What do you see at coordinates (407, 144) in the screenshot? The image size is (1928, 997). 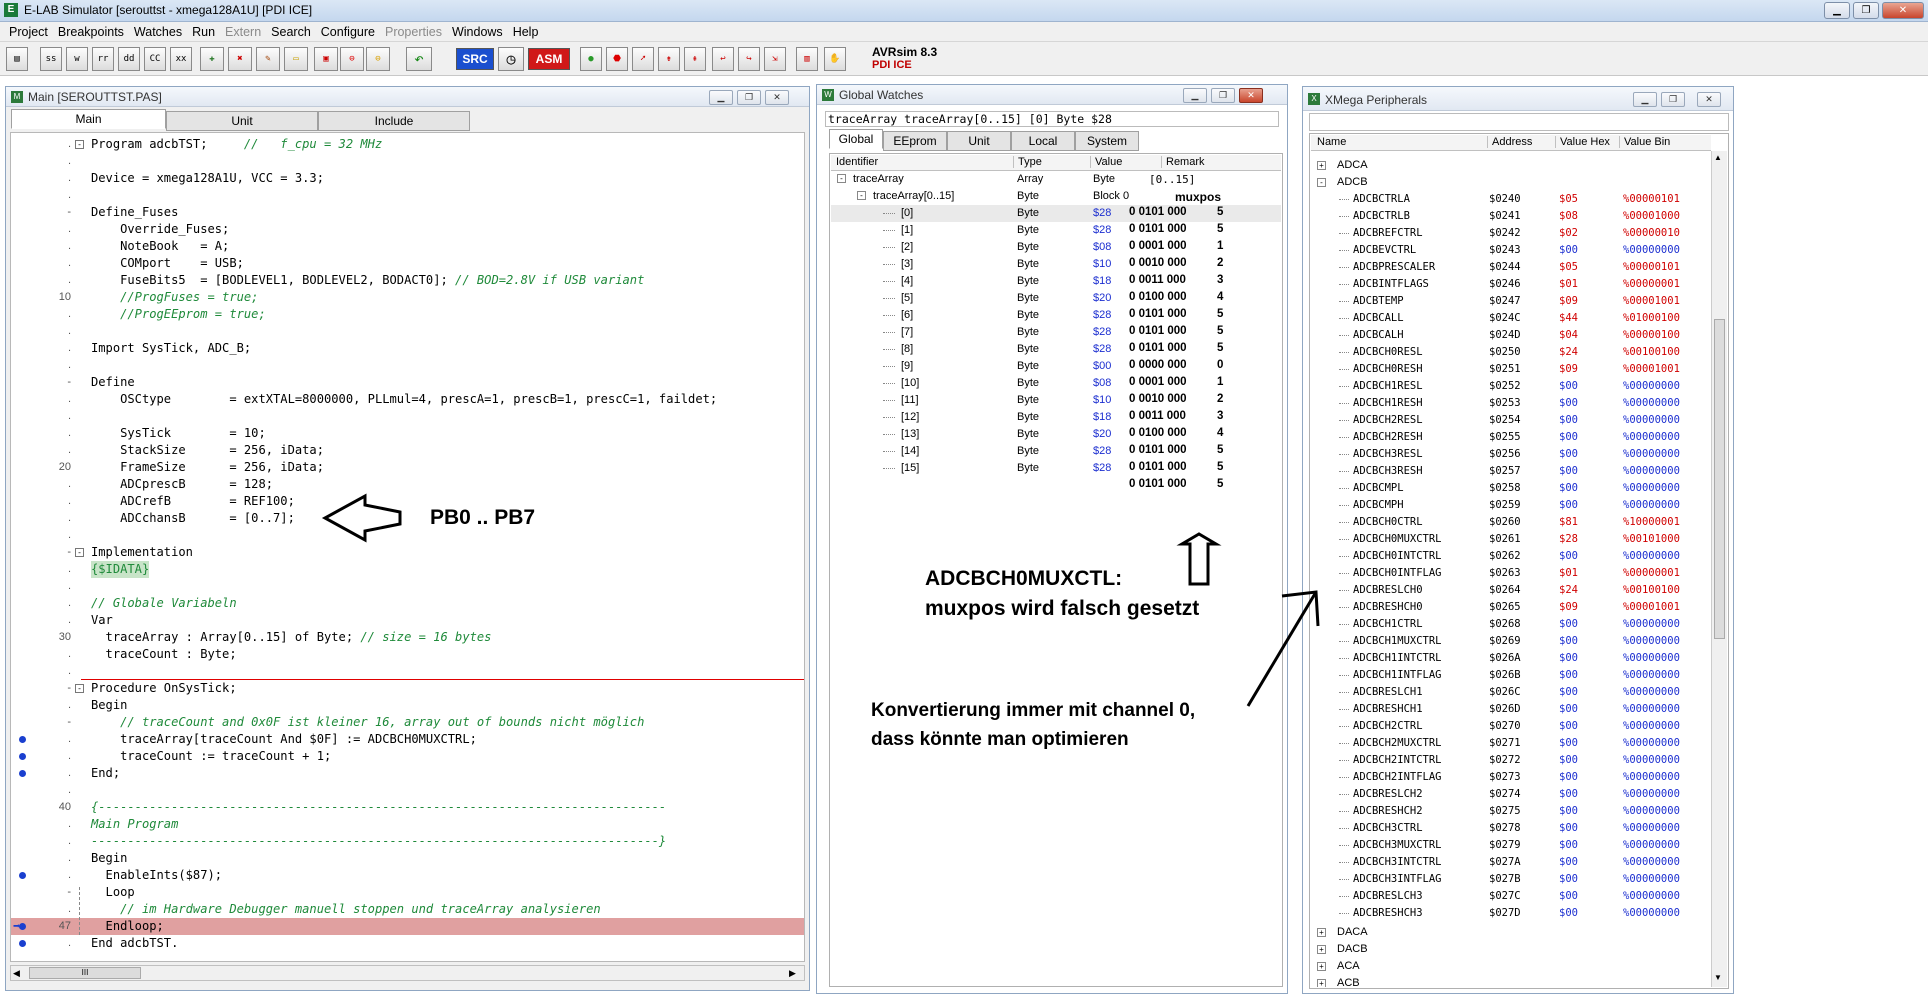 I see `code-line: . - Program adcbTST; // f_cpu = 32 MHz` at bounding box center [407, 144].